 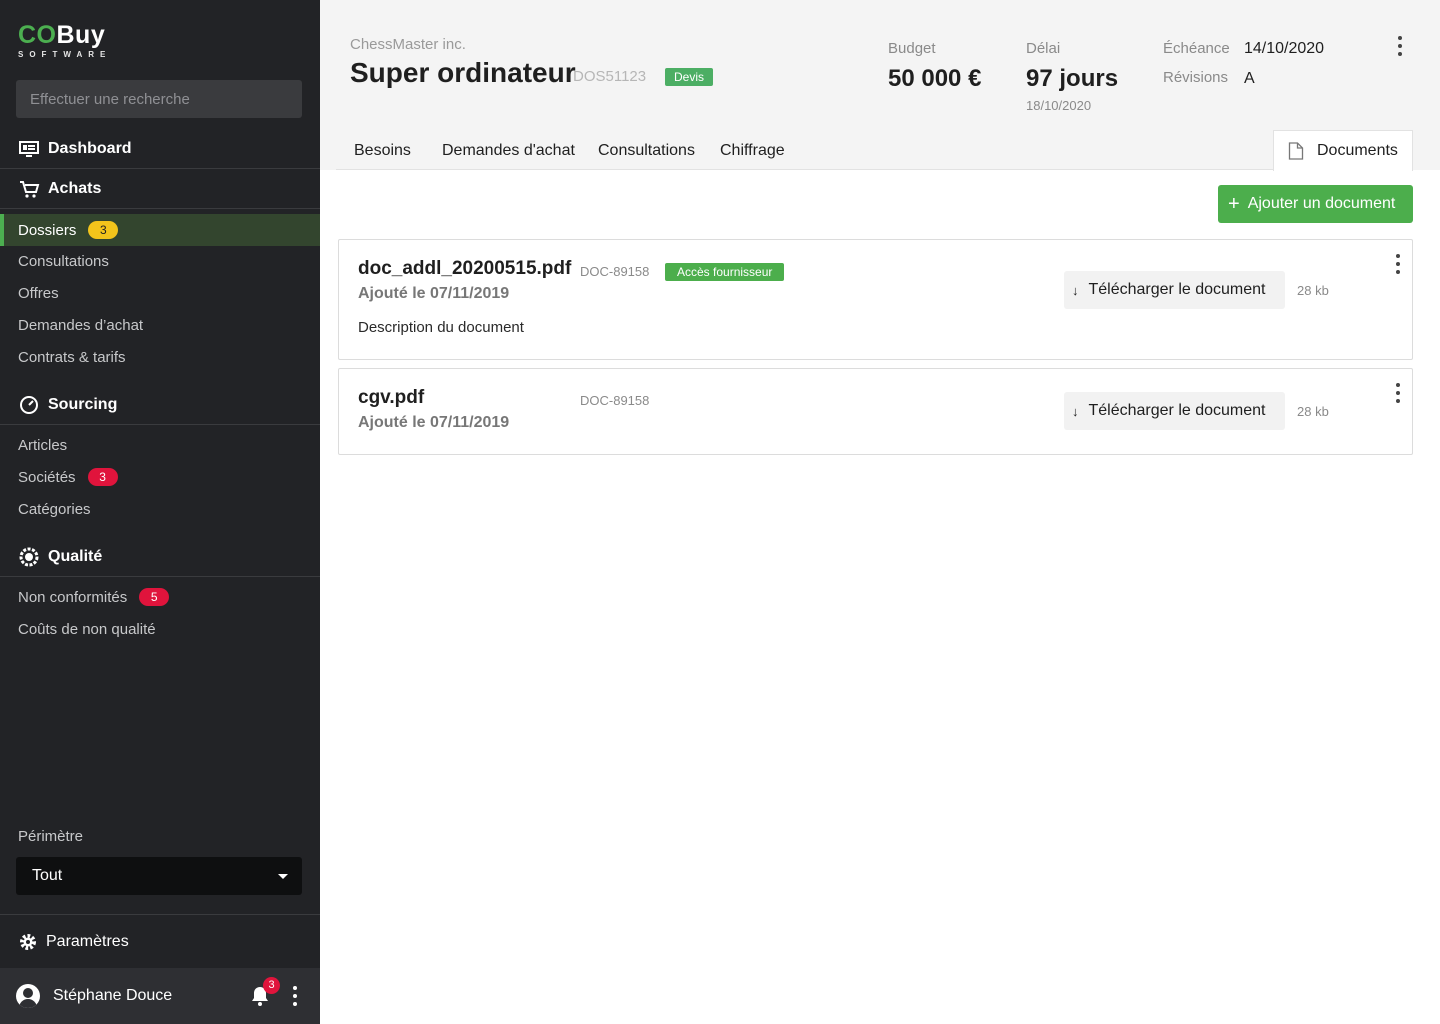 I want to click on perimetre-label: Périmètre, so click(x=51, y=836).